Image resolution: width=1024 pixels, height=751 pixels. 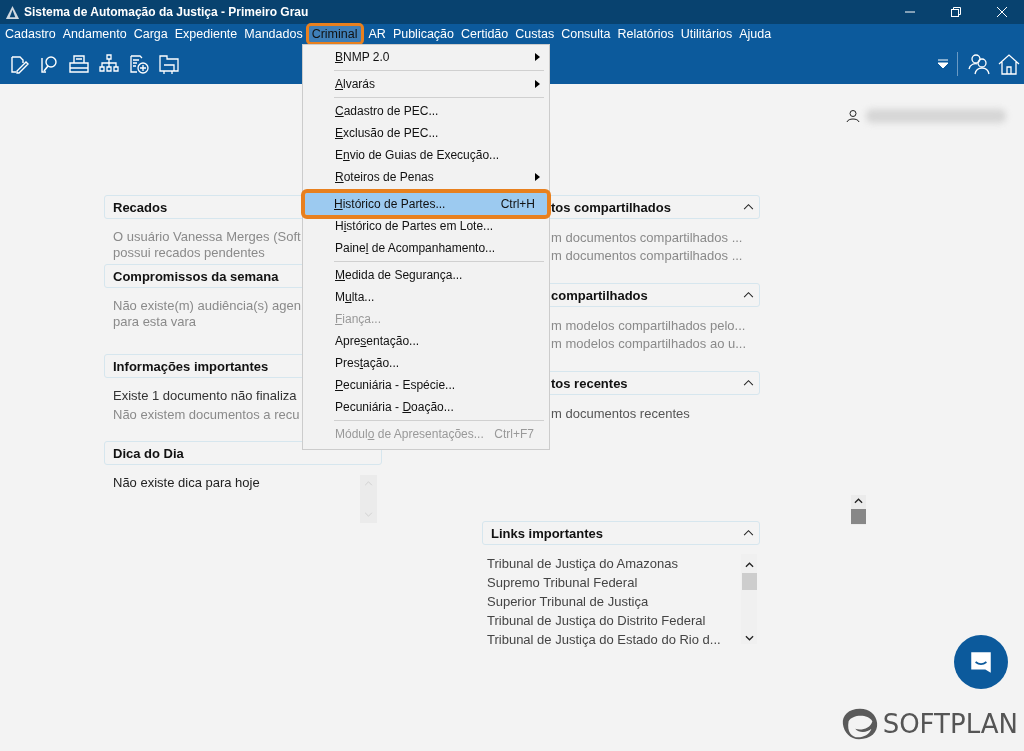 What do you see at coordinates (12, 12) in the screenshot?
I see `app-logo-icon` at bounding box center [12, 12].